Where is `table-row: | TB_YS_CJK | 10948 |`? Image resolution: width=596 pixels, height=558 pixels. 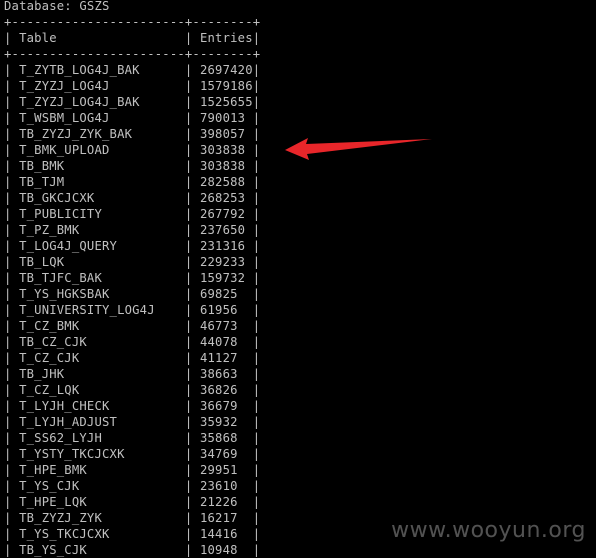 table-row: | TB_YS_CJK | 10948 | is located at coordinates (132, 550).